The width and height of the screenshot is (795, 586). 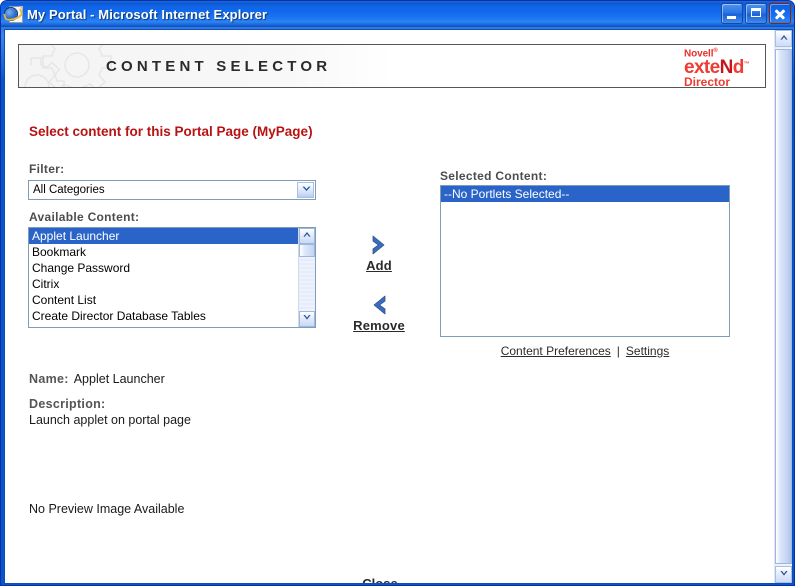 What do you see at coordinates (494, 176) in the screenshot?
I see `selected-content-label: Selected Content:` at bounding box center [494, 176].